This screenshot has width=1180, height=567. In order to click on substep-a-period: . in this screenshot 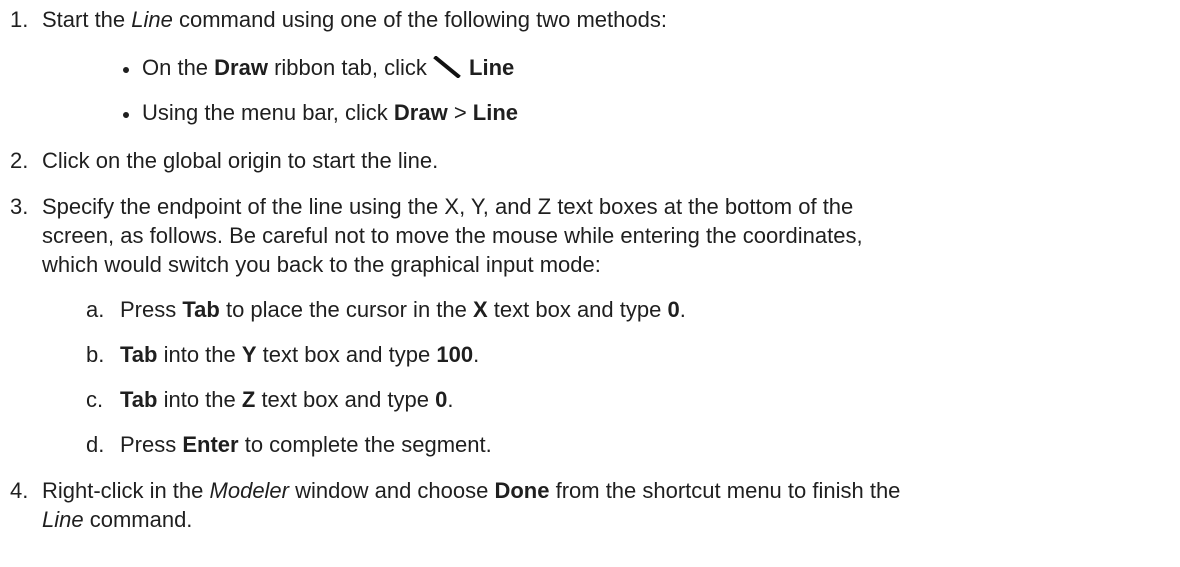, I will do `click(682, 309)`.